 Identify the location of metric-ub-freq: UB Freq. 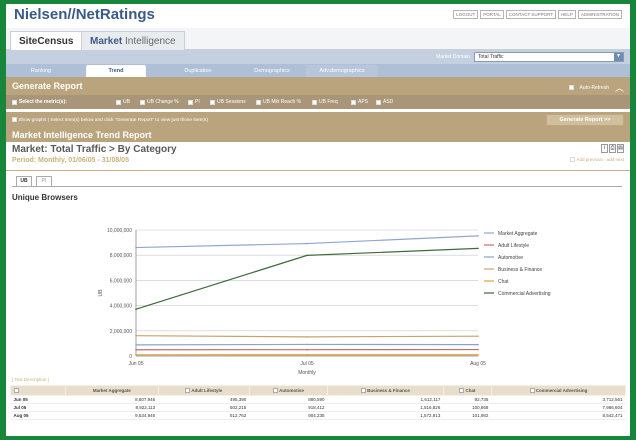
(325, 102).